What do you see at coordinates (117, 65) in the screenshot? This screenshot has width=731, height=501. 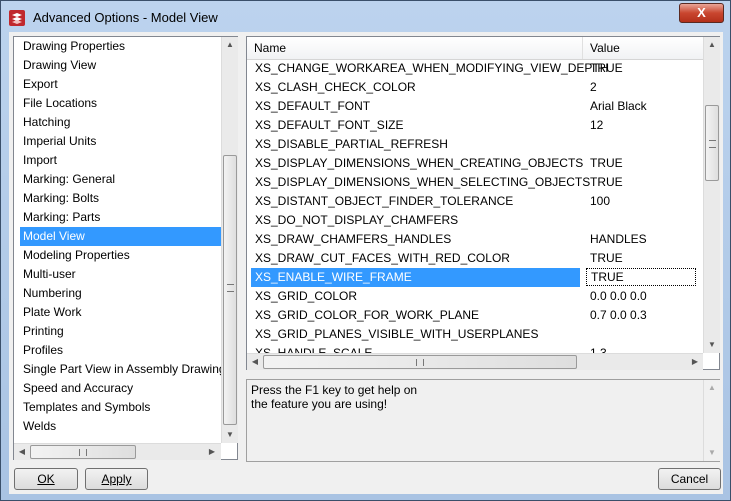 I see `category-item: Drawing View` at bounding box center [117, 65].